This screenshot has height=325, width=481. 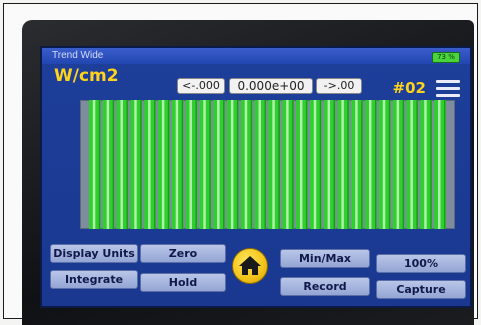 What do you see at coordinates (409, 88) in the screenshot?
I see `channel-number: #02` at bounding box center [409, 88].